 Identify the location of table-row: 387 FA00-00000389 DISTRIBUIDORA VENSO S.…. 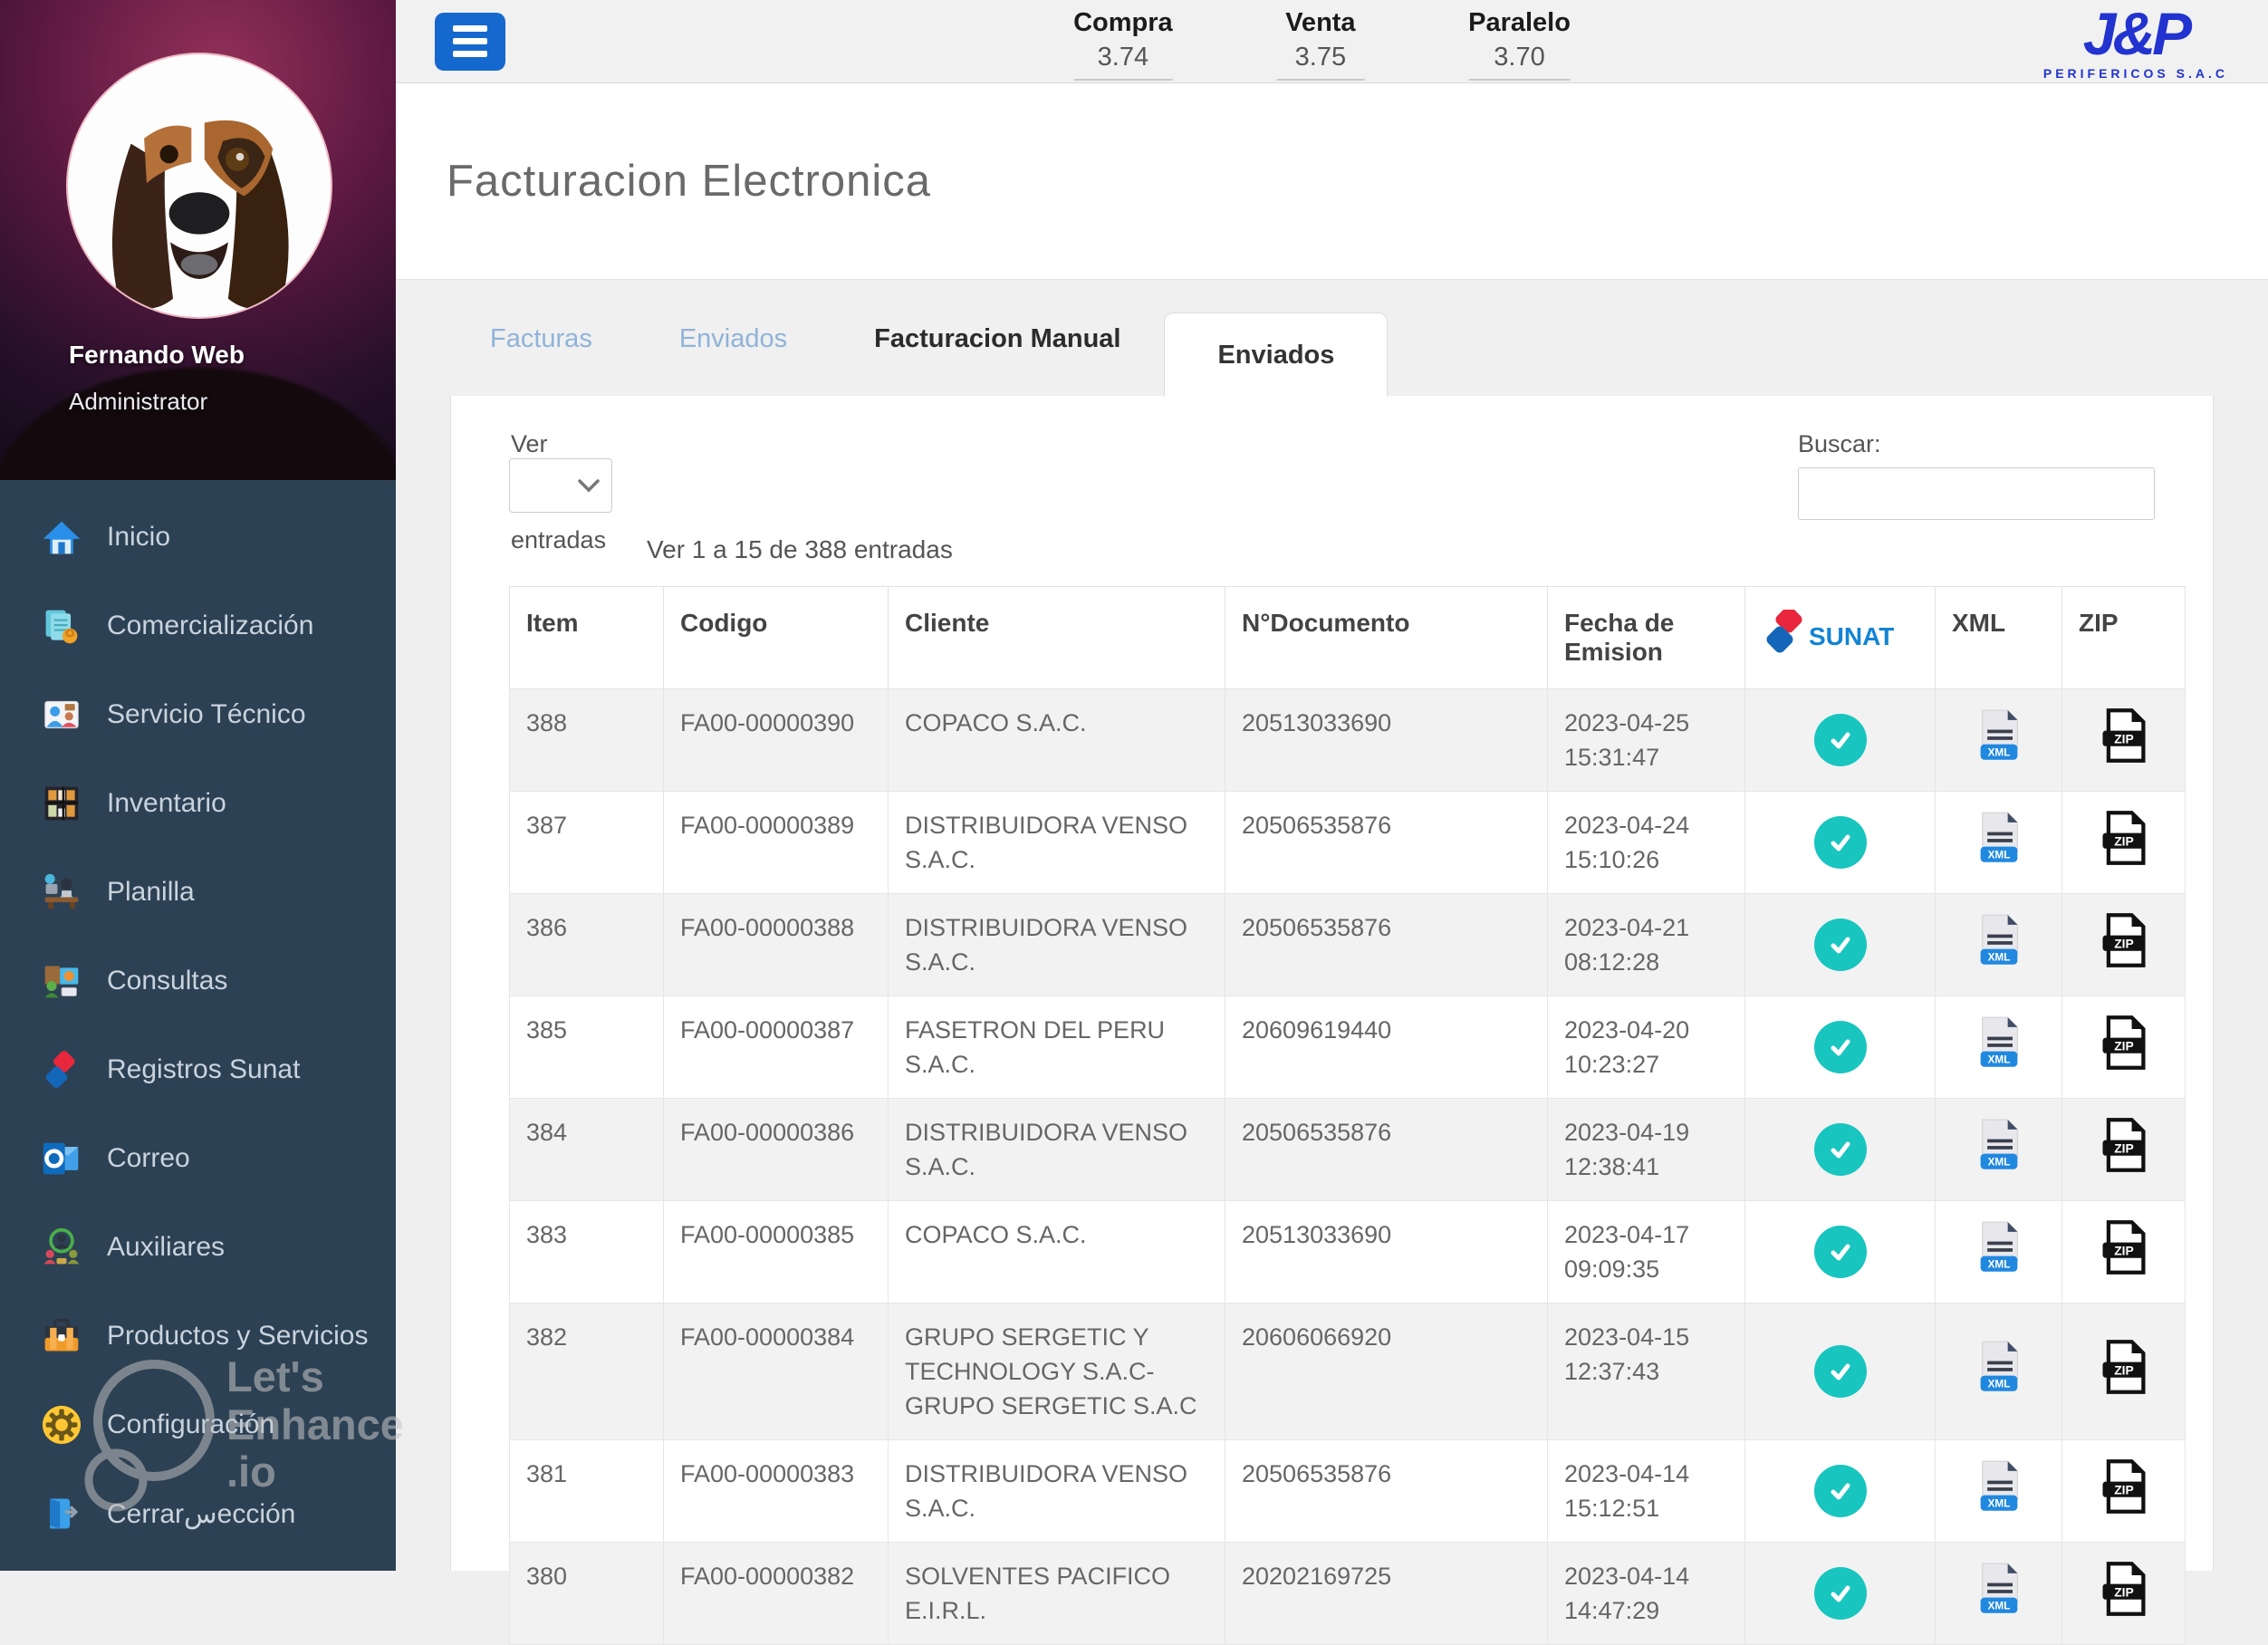
(1348, 842).